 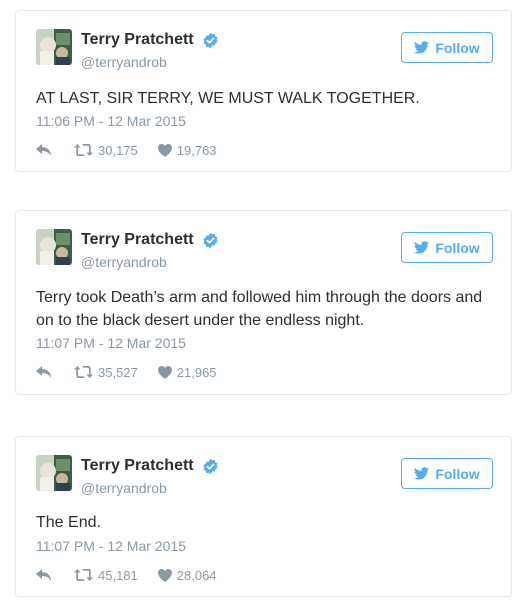 What do you see at coordinates (118, 372) in the screenshot?
I see `retweet-count: 35,527` at bounding box center [118, 372].